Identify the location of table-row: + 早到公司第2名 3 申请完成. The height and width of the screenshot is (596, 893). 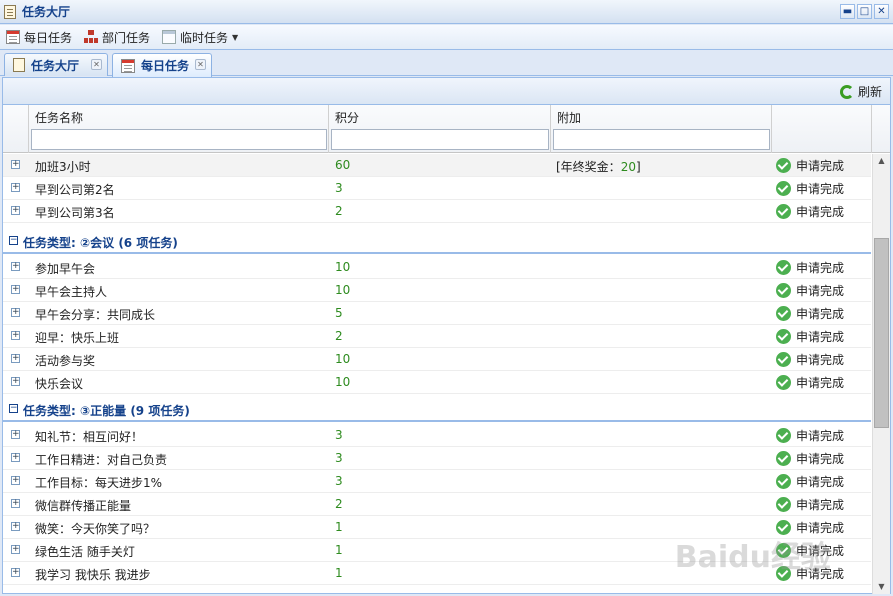
(437, 188).